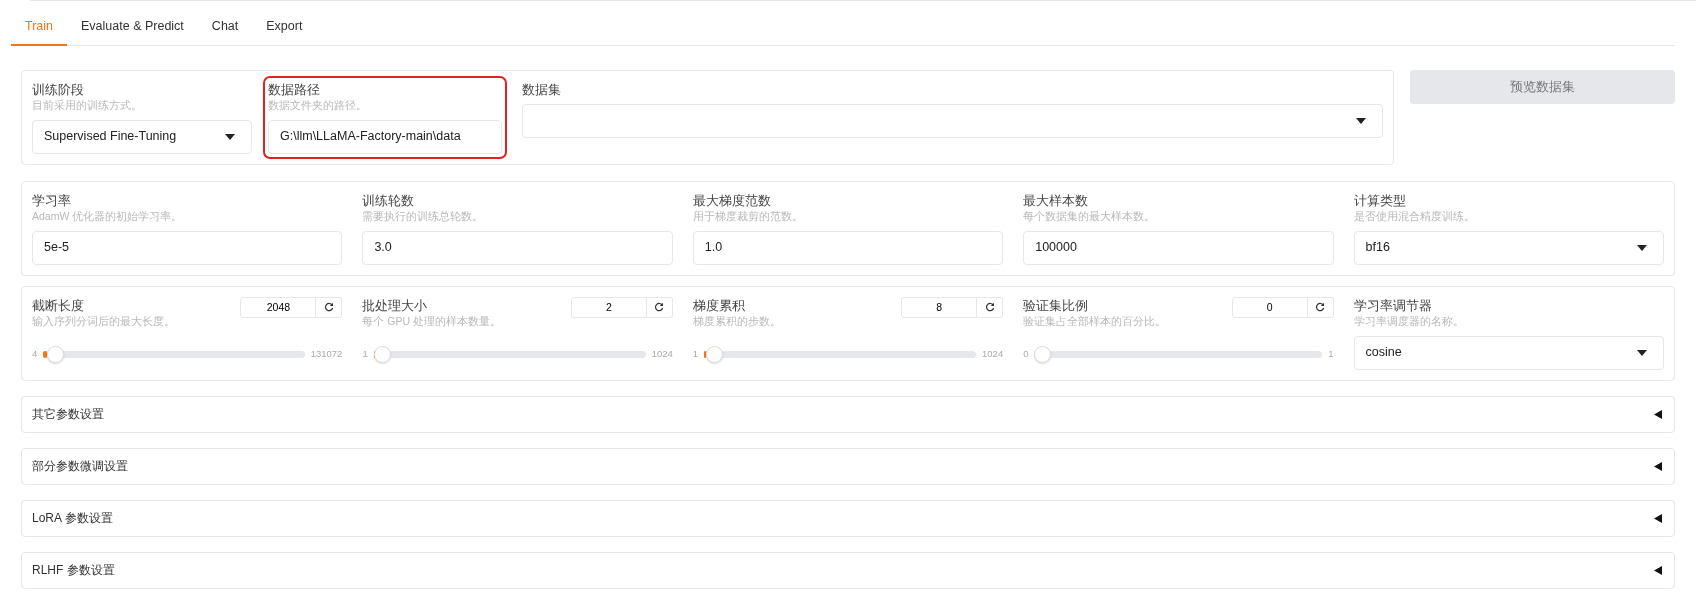 This screenshot has height=616, width=1696. I want to click on number-field: 8, so click(939, 307).